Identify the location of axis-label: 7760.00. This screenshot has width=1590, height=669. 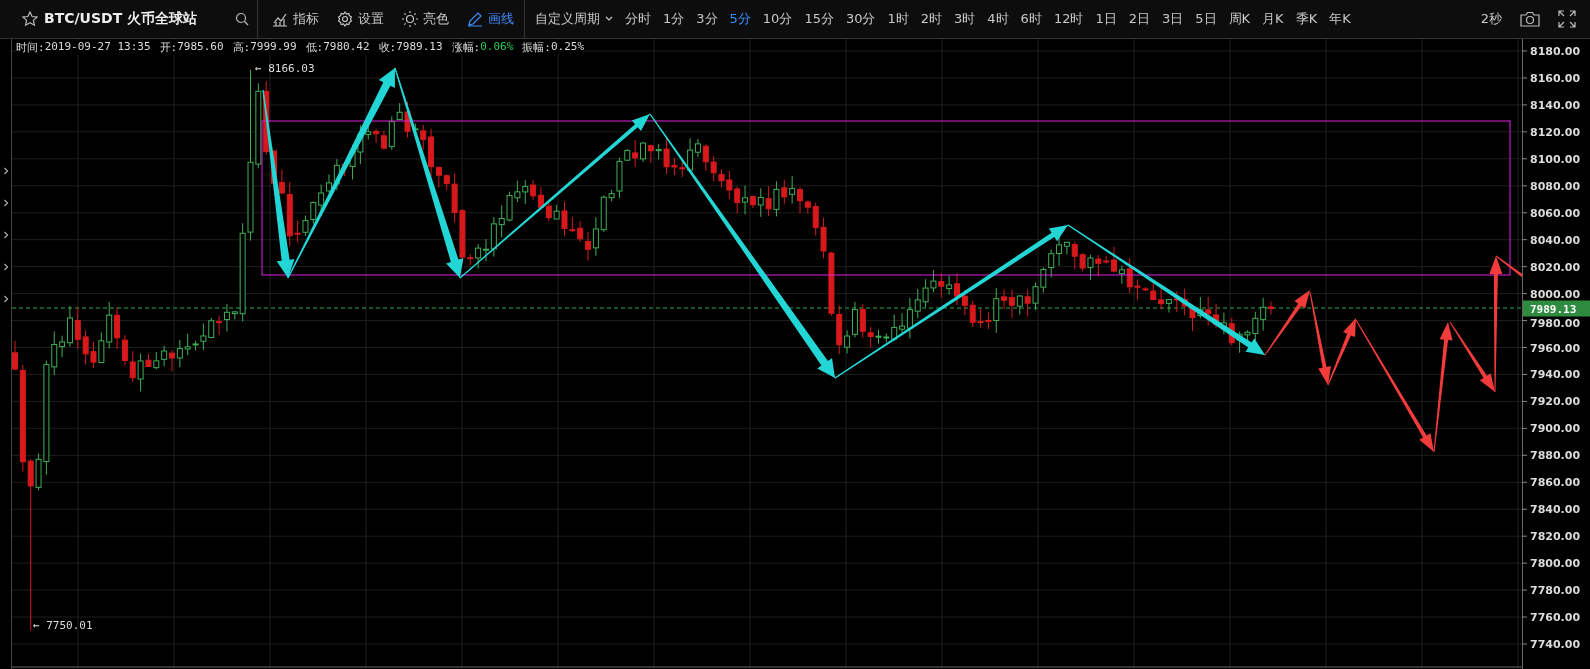
(1555, 618).